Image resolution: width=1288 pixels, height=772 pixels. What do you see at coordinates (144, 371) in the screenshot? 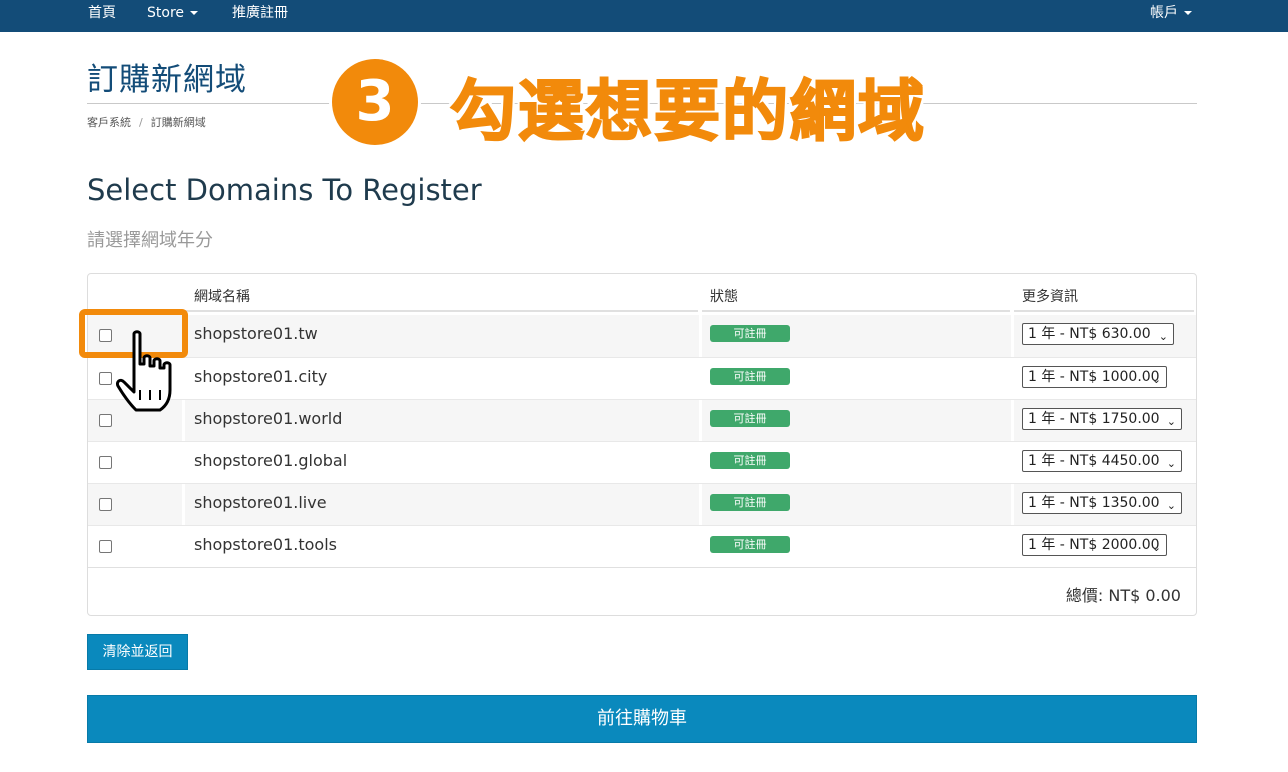
I see `hand-pointer-icon` at bounding box center [144, 371].